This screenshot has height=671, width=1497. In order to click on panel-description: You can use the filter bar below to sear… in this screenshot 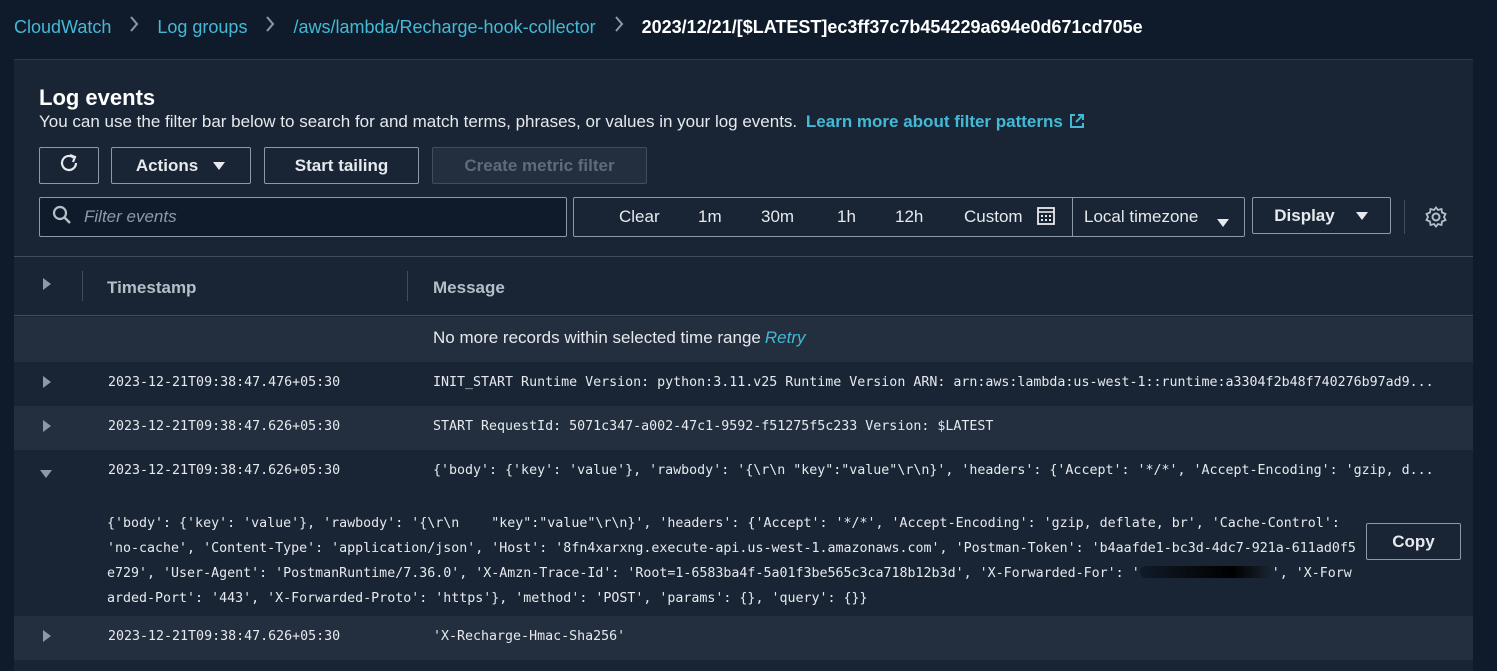, I will do `click(562, 123)`.